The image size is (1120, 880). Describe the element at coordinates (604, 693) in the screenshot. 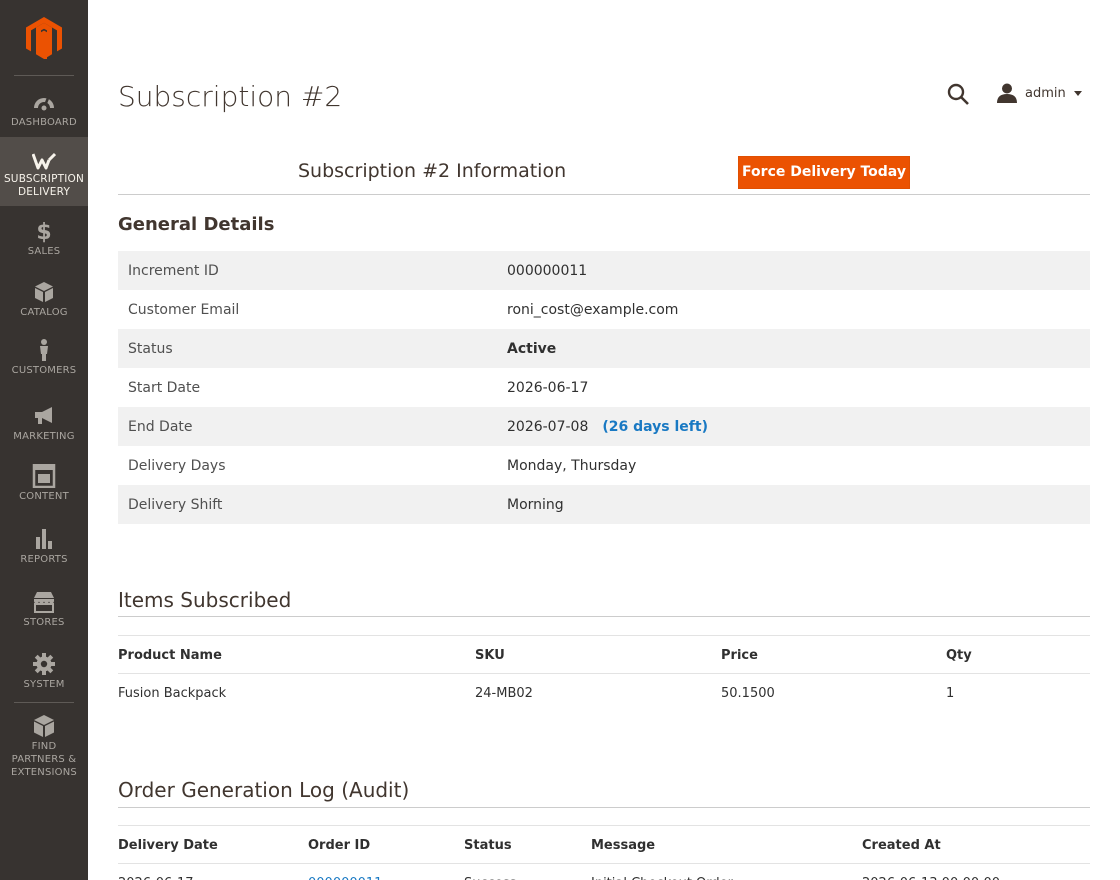

I see `table-row: Fusion Backpack 24-MB02 50.1500 1` at that location.